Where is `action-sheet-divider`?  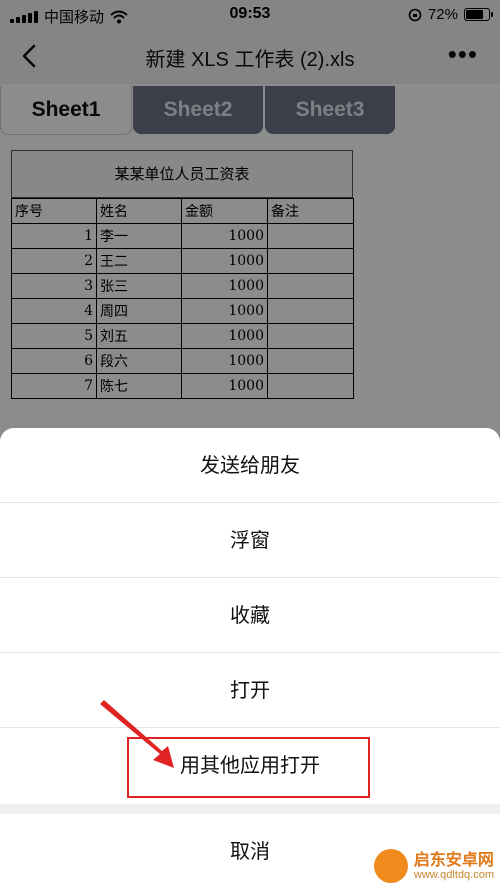 action-sheet-divider is located at coordinates (250, 809).